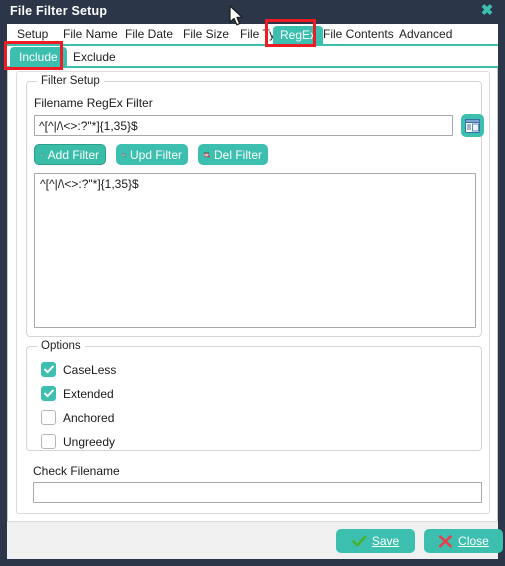  I want to click on check-filename-input, so click(257, 492).